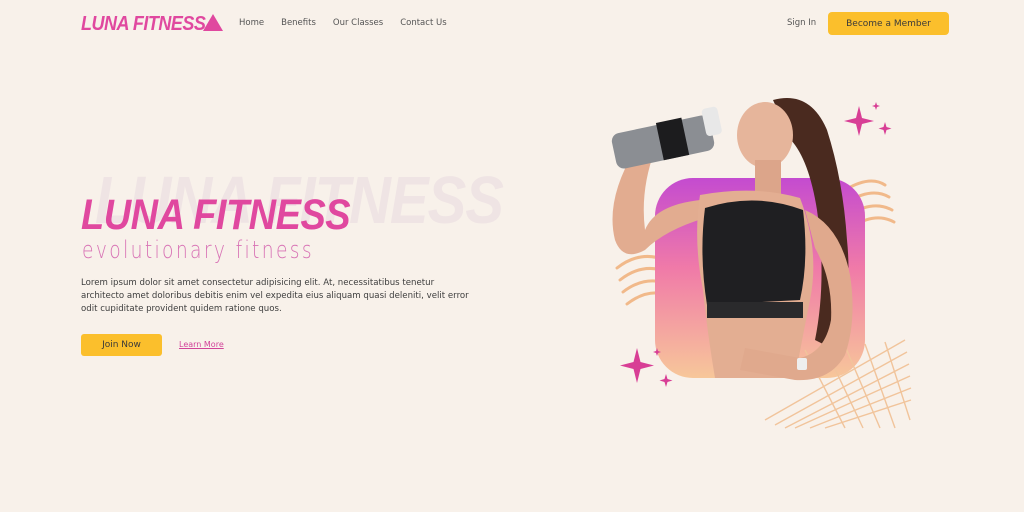 This screenshot has height=512, width=1024. I want to click on become-member-button: Become a Member, so click(888, 23).